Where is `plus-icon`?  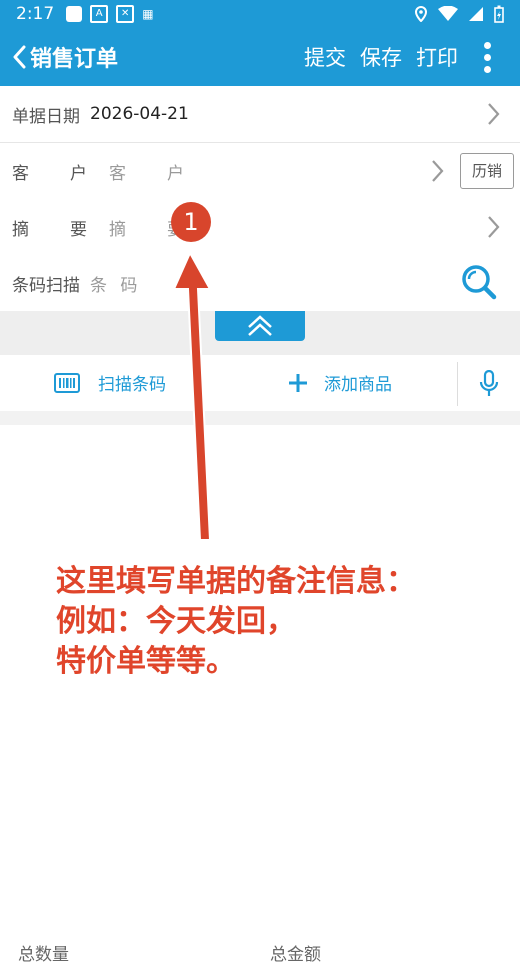
plus-icon is located at coordinates (298, 382).